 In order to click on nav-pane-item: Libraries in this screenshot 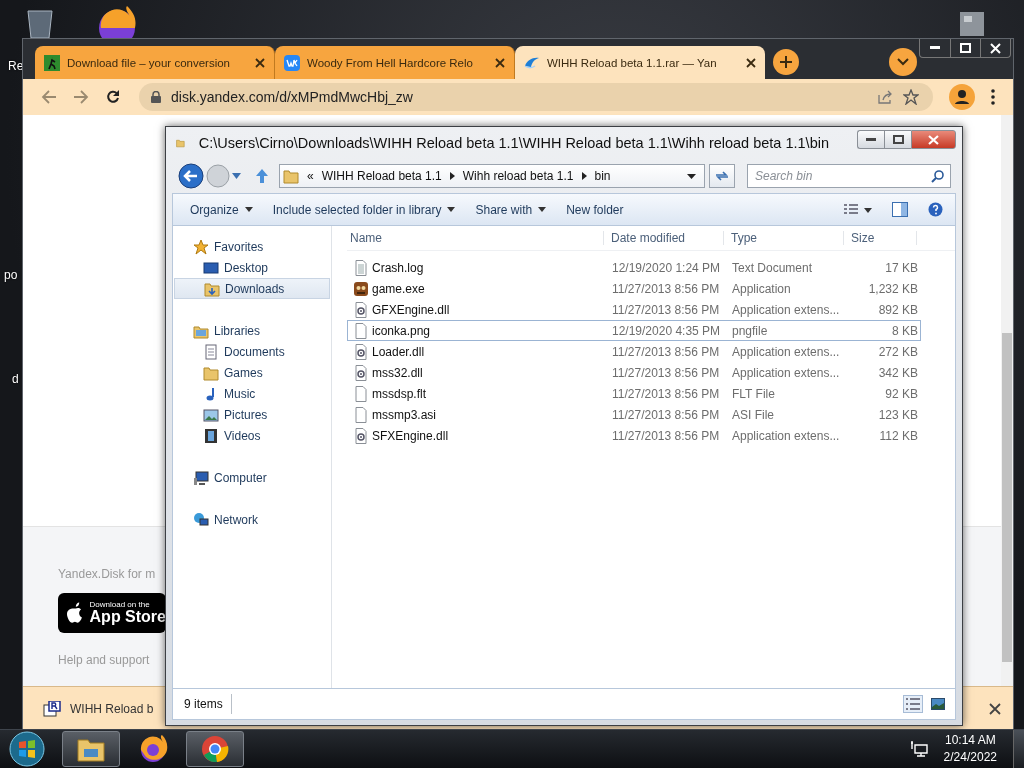, I will do `click(252, 330)`.